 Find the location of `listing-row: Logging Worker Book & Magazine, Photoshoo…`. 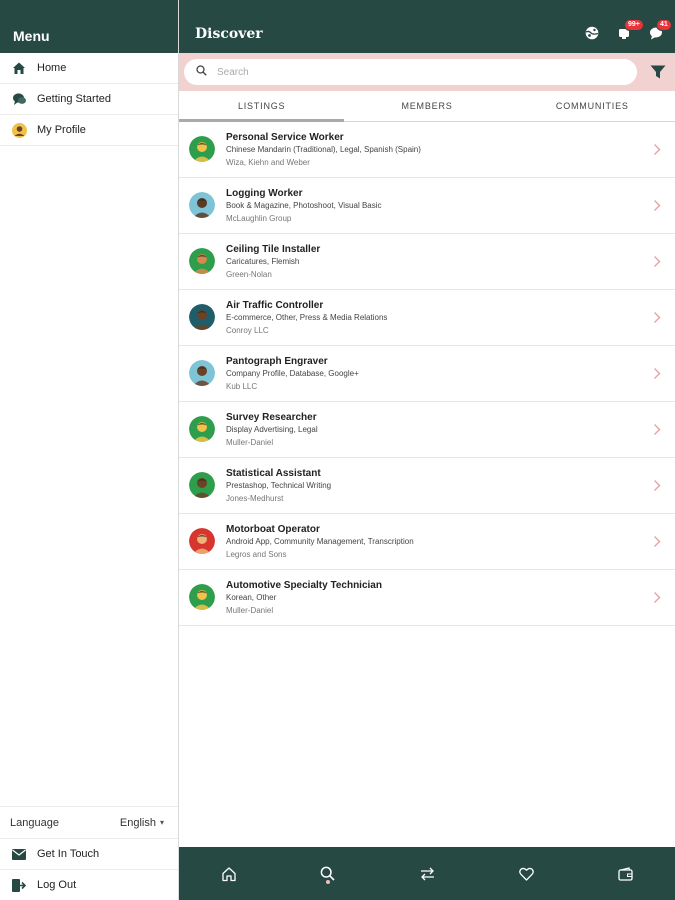

listing-row: Logging Worker Book & Magazine, Photoshoo… is located at coordinates (427, 206).